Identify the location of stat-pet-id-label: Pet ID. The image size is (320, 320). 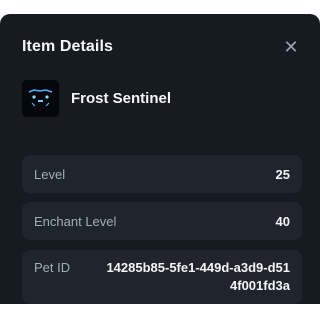
(52, 267).